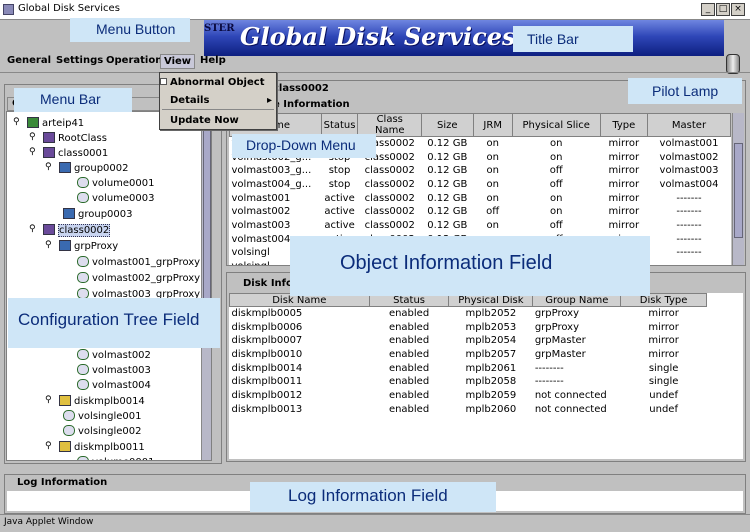 This screenshot has width=750, height=532. I want to click on col-master: Master, so click(688, 125).